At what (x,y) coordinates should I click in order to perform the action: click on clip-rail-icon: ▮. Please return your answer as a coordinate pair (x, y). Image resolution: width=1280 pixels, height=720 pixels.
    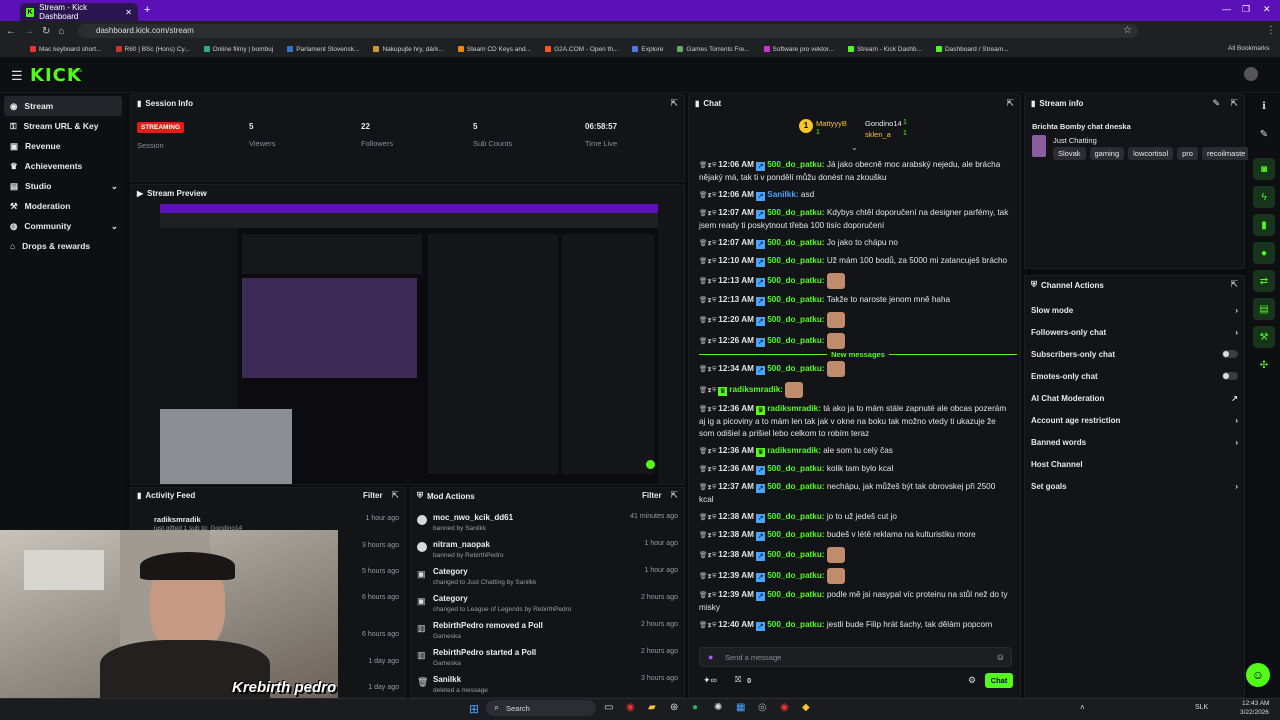
    Looking at the image, I should click on (1264, 225).